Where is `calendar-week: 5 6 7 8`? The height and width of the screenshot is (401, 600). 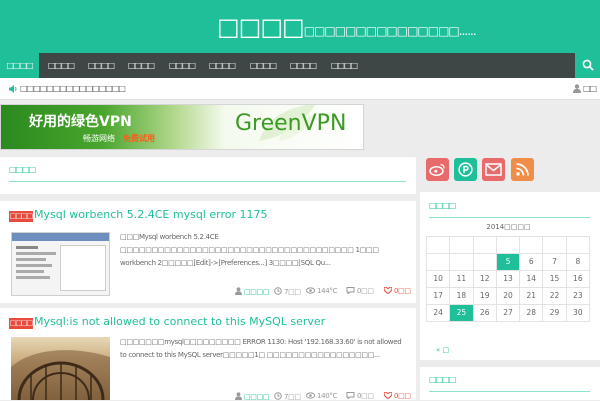 calendar-week: 5 6 7 8 is located at coordinates (508, 262).